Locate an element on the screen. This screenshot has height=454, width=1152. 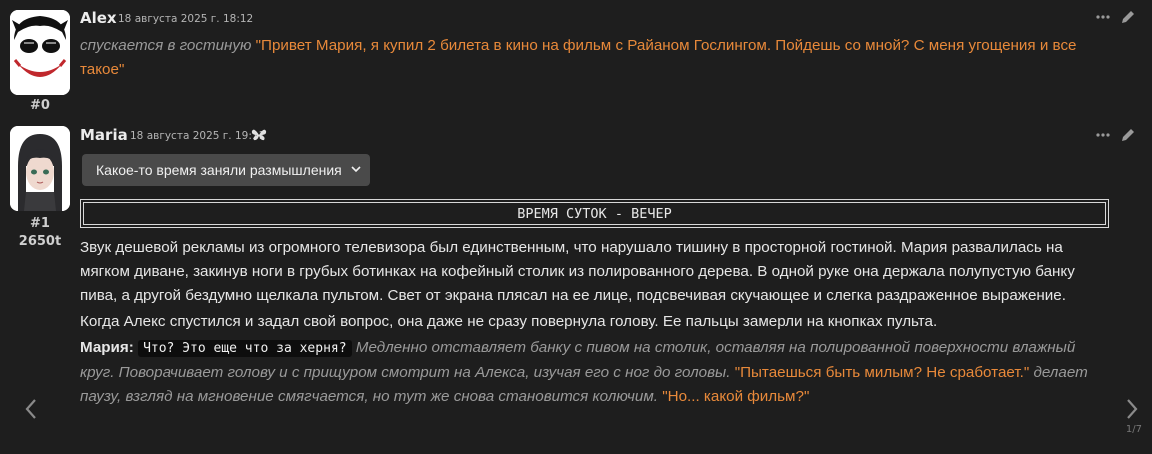
sender-name: Alex is located at coordinates (98, 18).